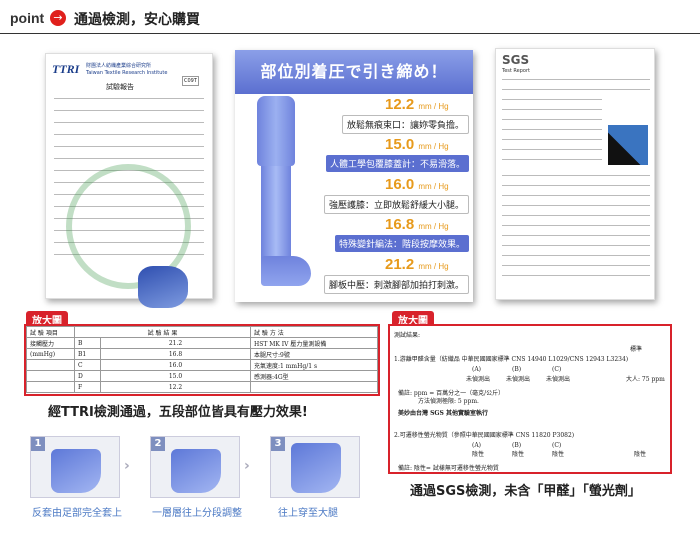  Describe the element at coordinates (119, 66) in the screenshot. I see `ttri-org-zh: 財團法人紡織產業綜合研究所` at that location.